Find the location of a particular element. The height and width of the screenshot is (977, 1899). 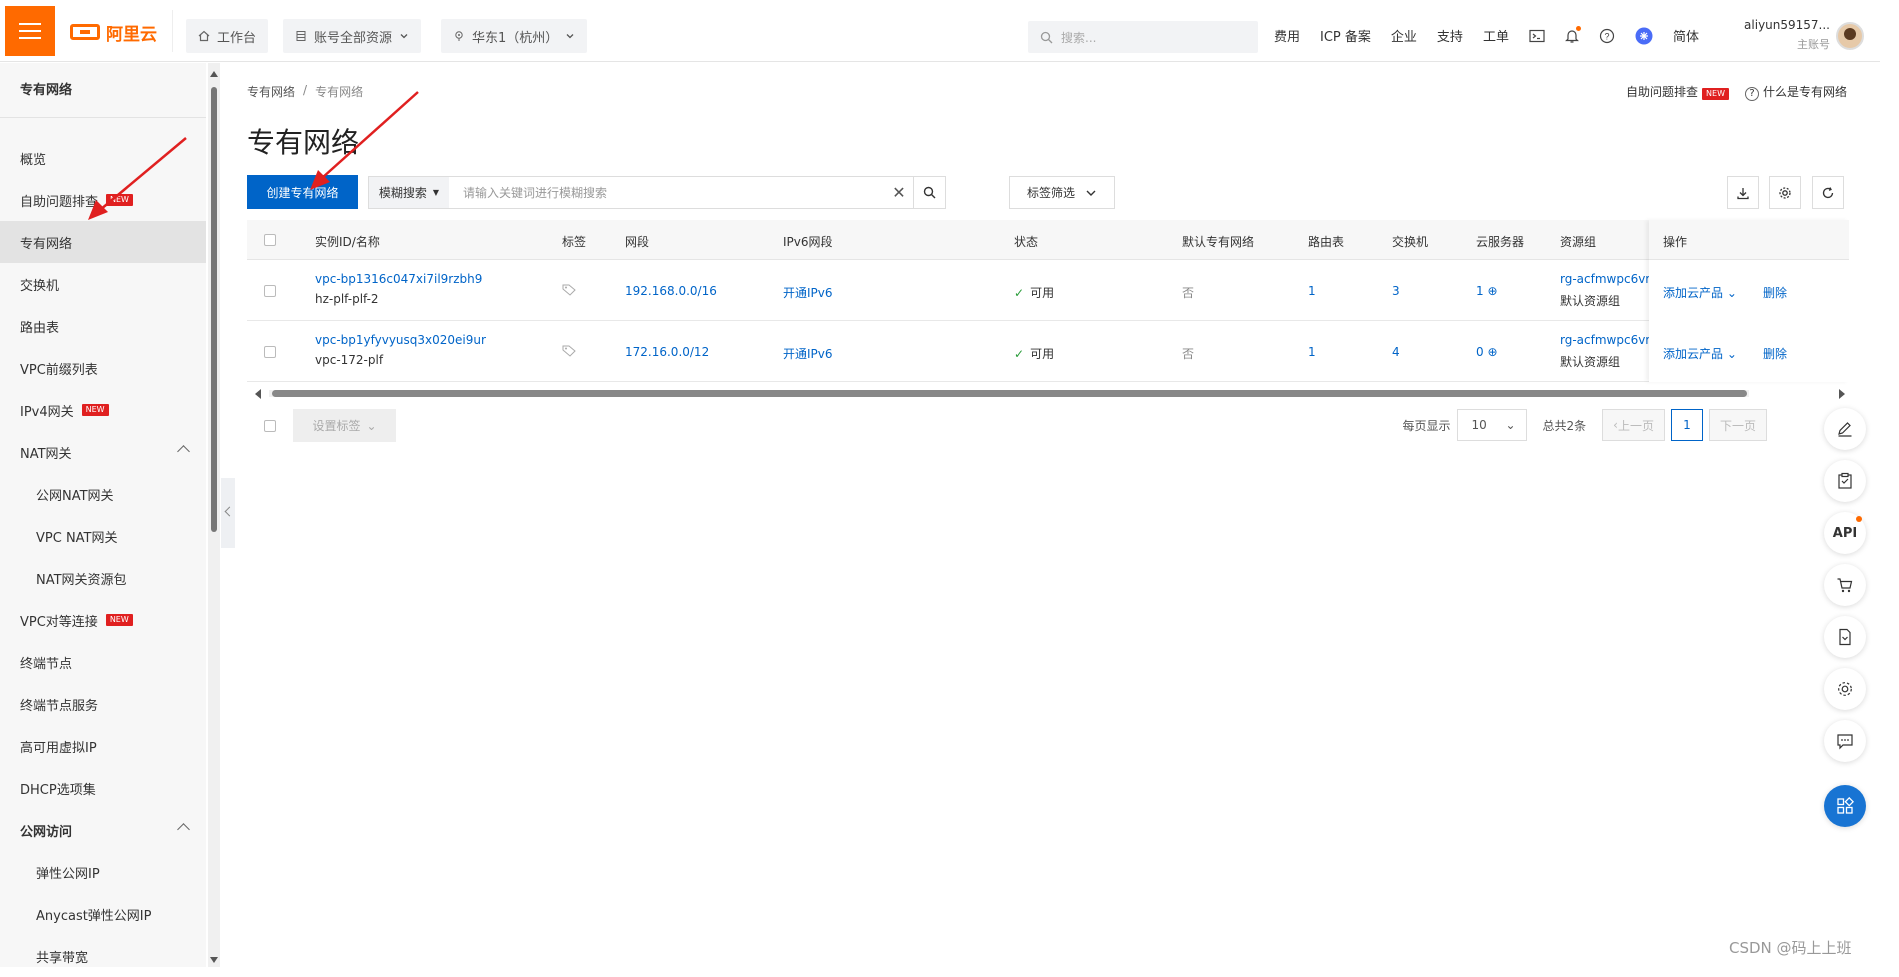

sidebar-collapse-button is located at coordinates (228, 513).